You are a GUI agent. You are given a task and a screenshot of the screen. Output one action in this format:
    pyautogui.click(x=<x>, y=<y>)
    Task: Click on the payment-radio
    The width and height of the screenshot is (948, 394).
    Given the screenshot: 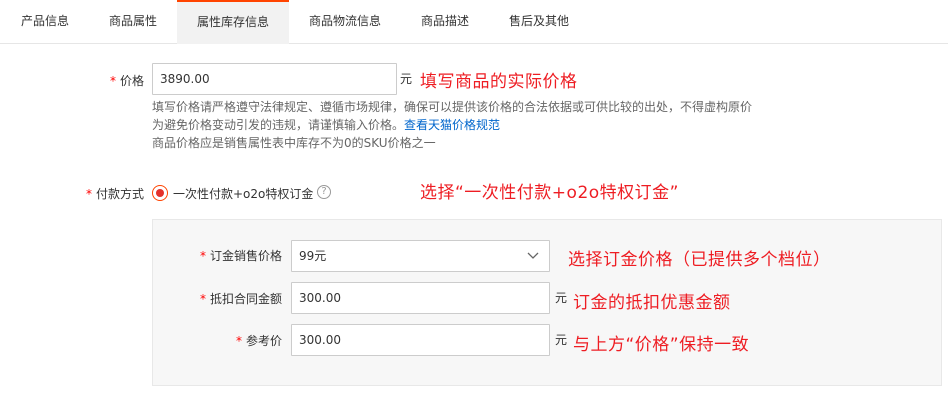 What is the action you would take?
    pyautogui.click(x=160, y=193)
    